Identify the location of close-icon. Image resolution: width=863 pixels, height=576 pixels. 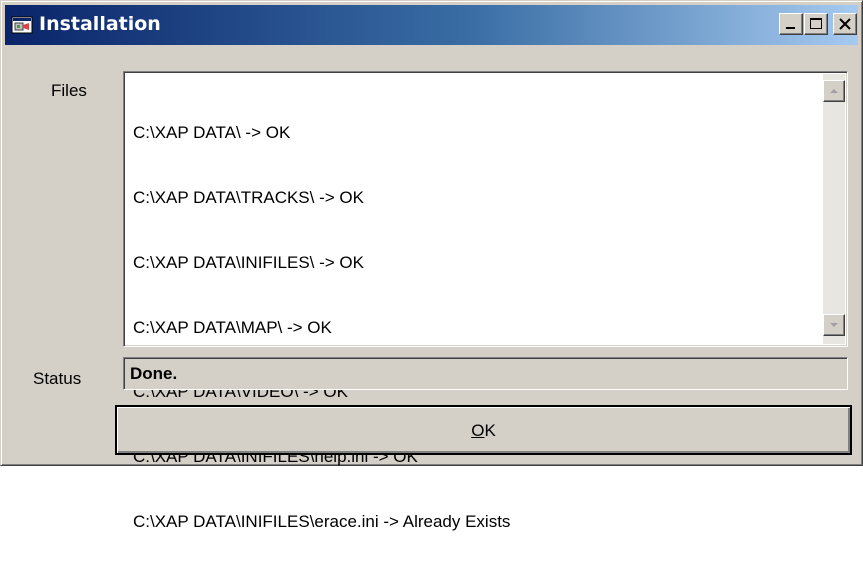
(845, 24).